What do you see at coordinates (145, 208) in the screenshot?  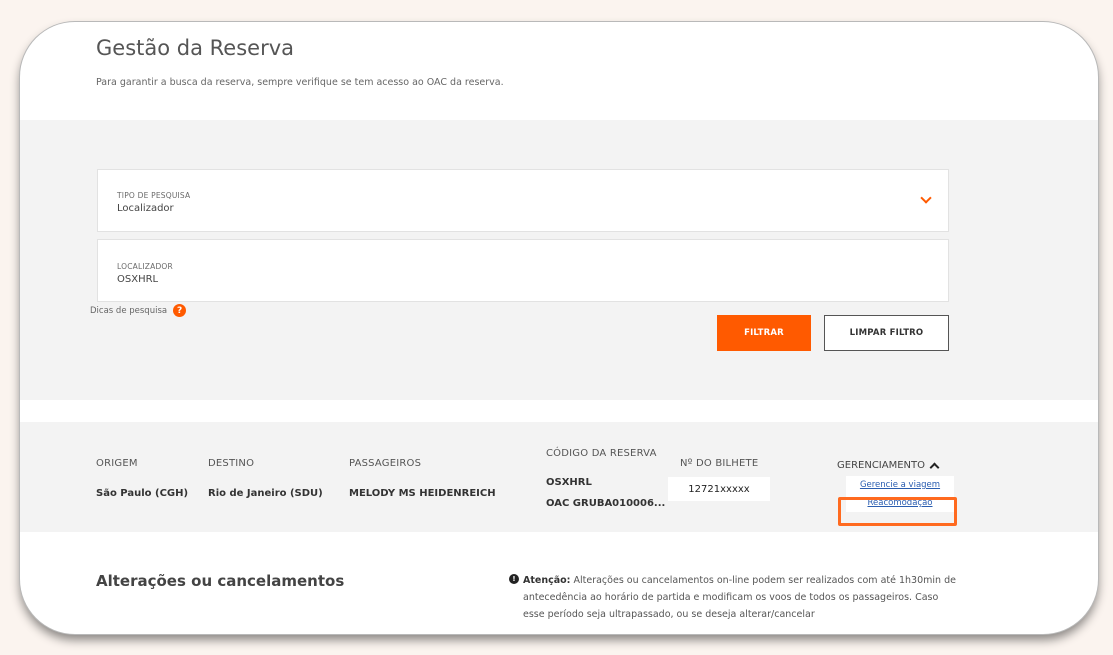 I see `search-type-value: Localizador` at bounding box center [145, 208].